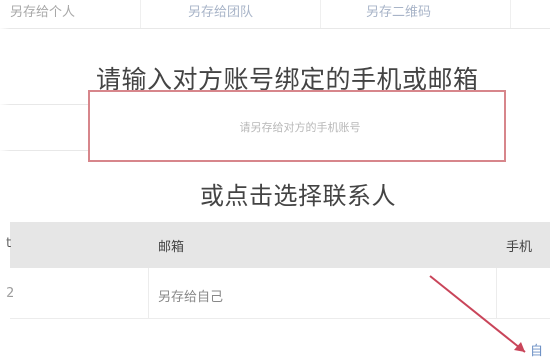 The height and width of the screenshot is (360, 550). Describe the element at coordinates (300, 127) in the screenshot. I see `account-input` at that location.